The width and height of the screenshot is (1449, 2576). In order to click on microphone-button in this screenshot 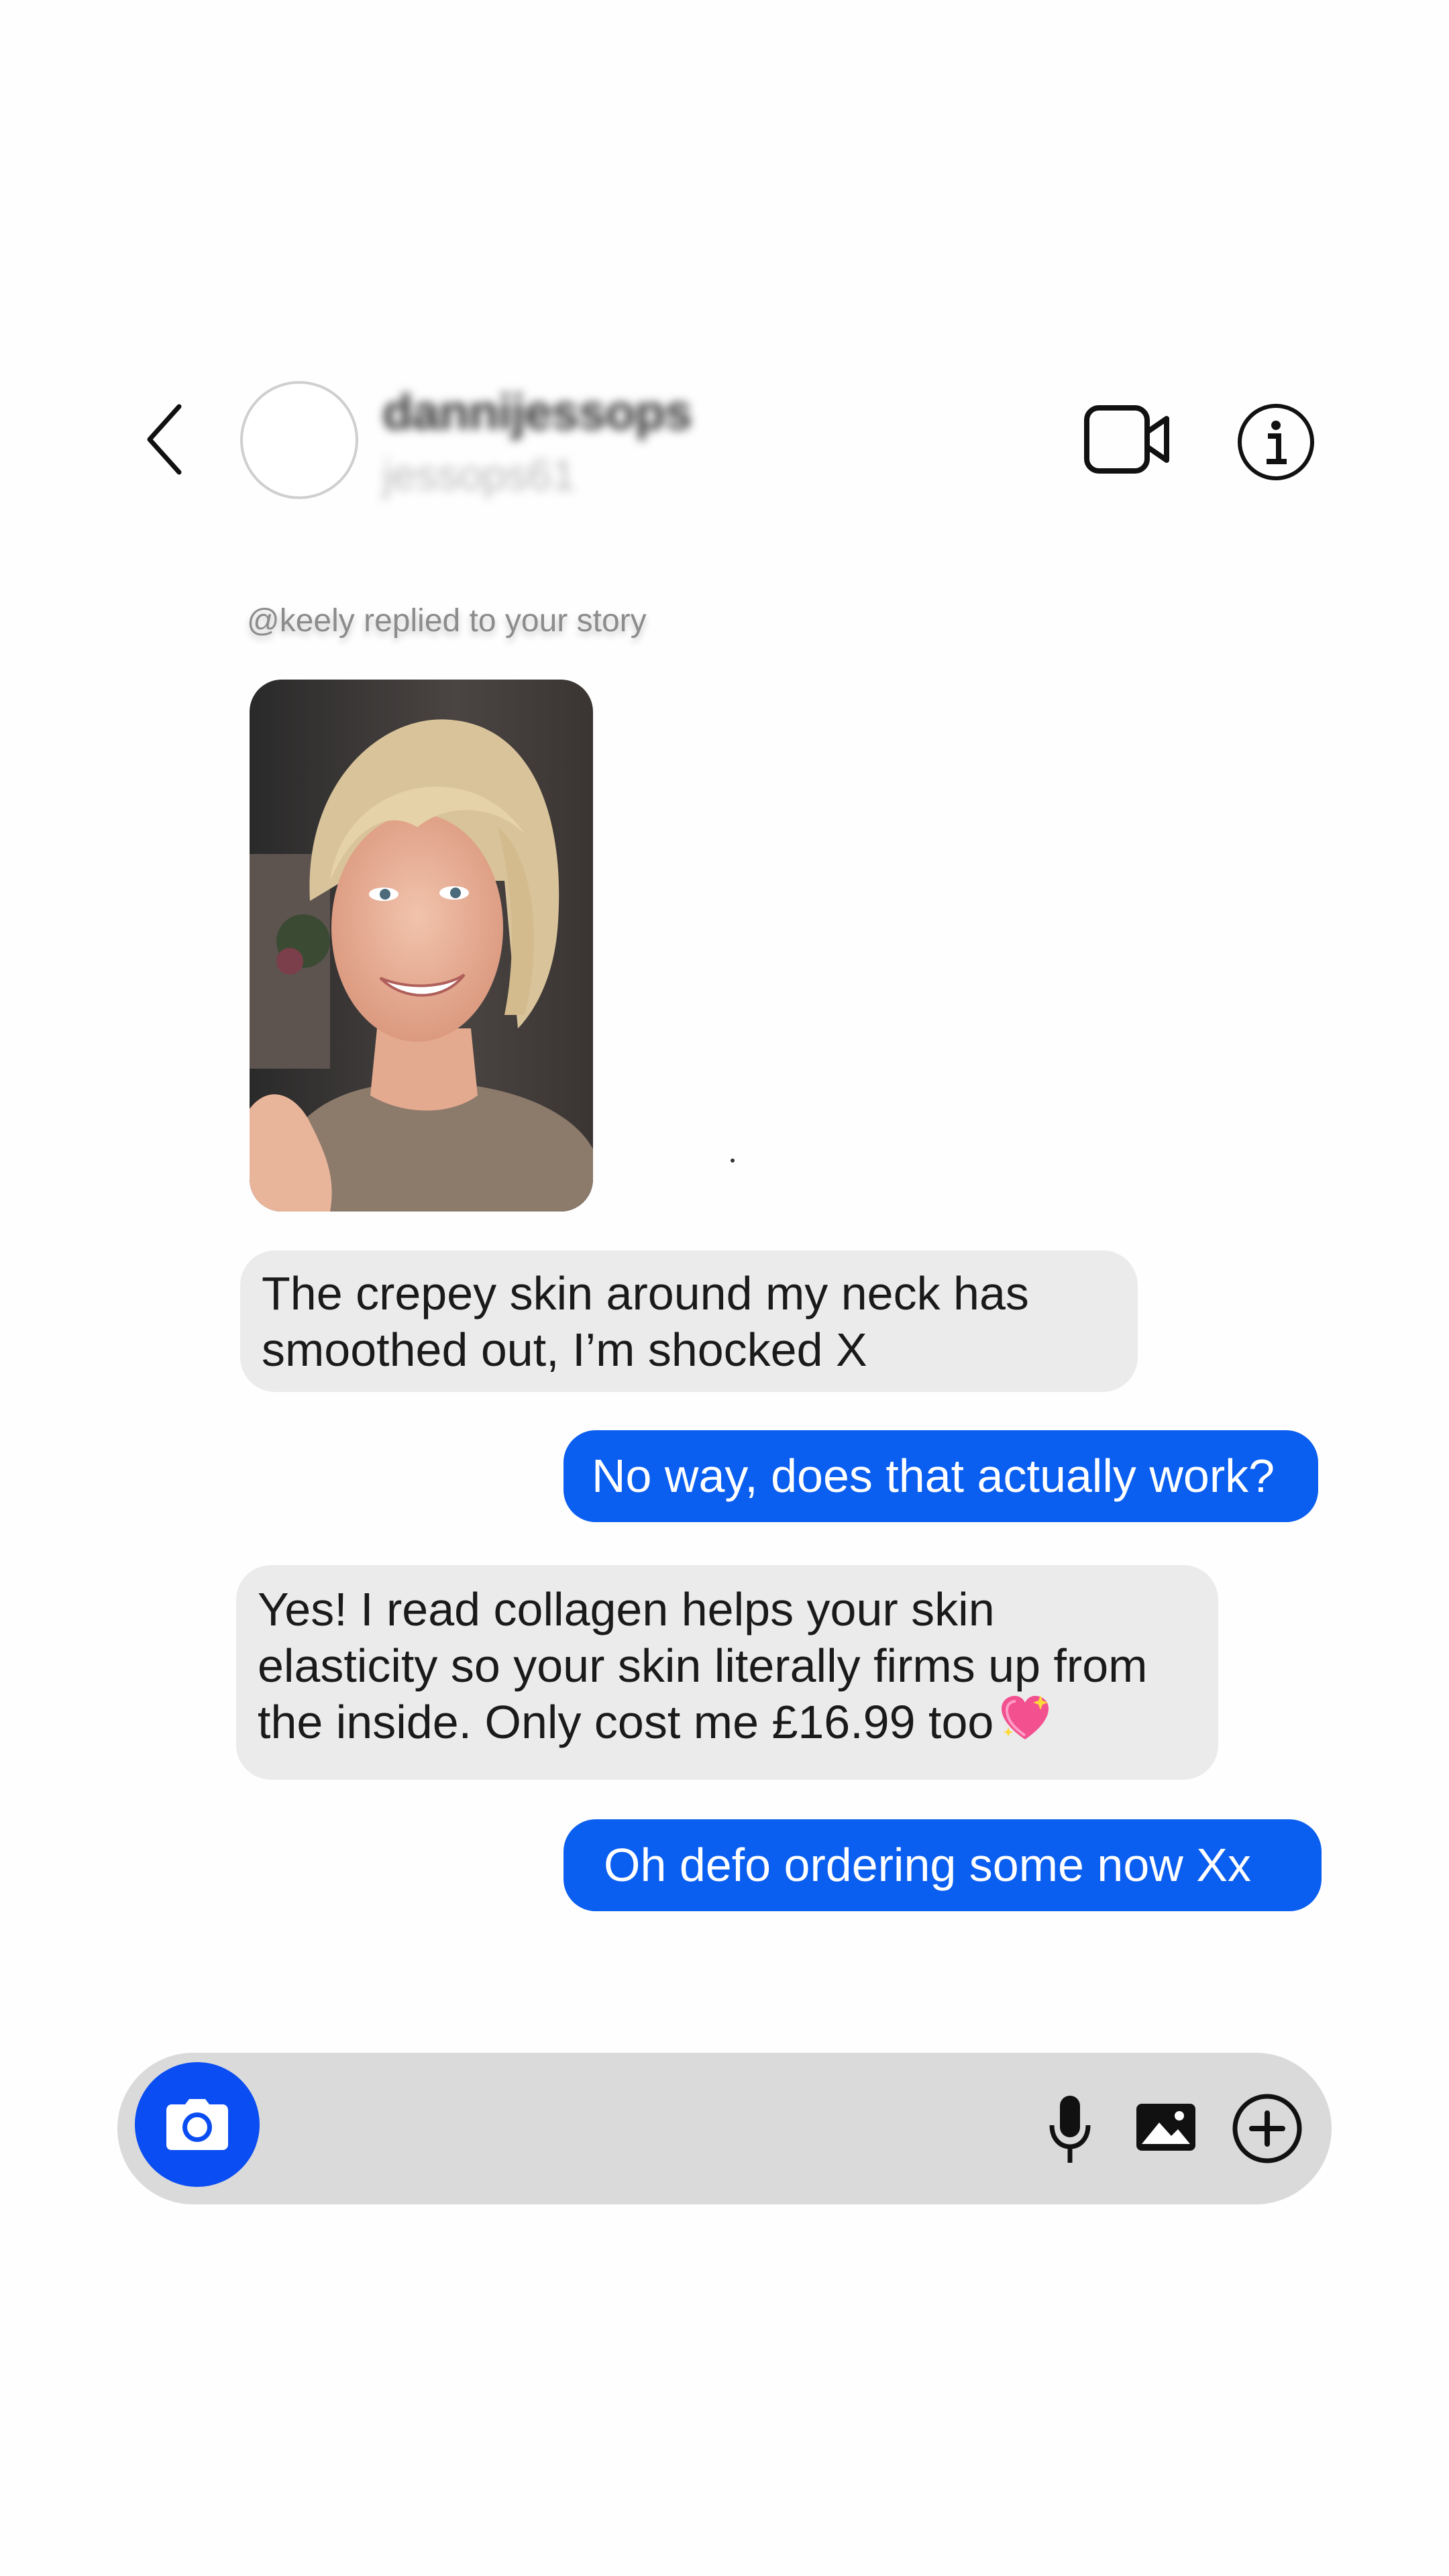, I will do `click(1069, 2130)`.